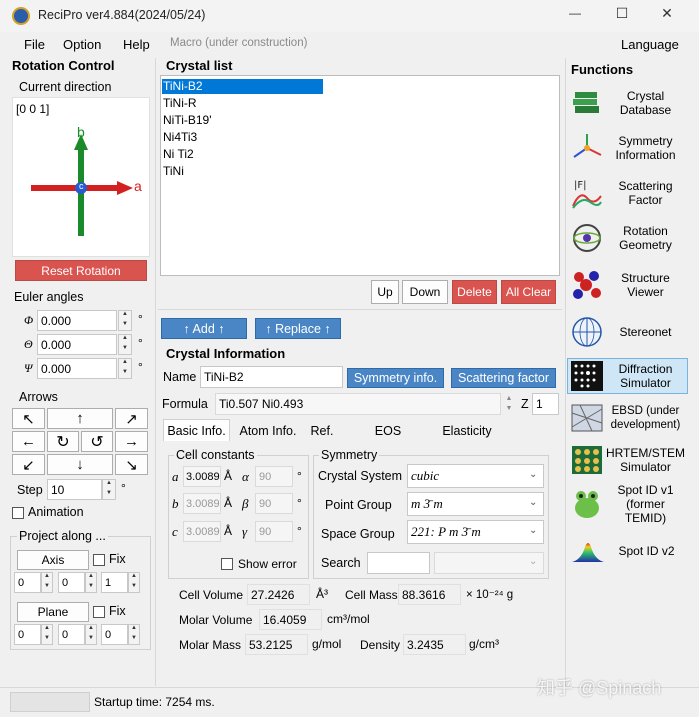  Describe the element at coordinates (398, 563) in the screenshot. I see `search-input` at that location.